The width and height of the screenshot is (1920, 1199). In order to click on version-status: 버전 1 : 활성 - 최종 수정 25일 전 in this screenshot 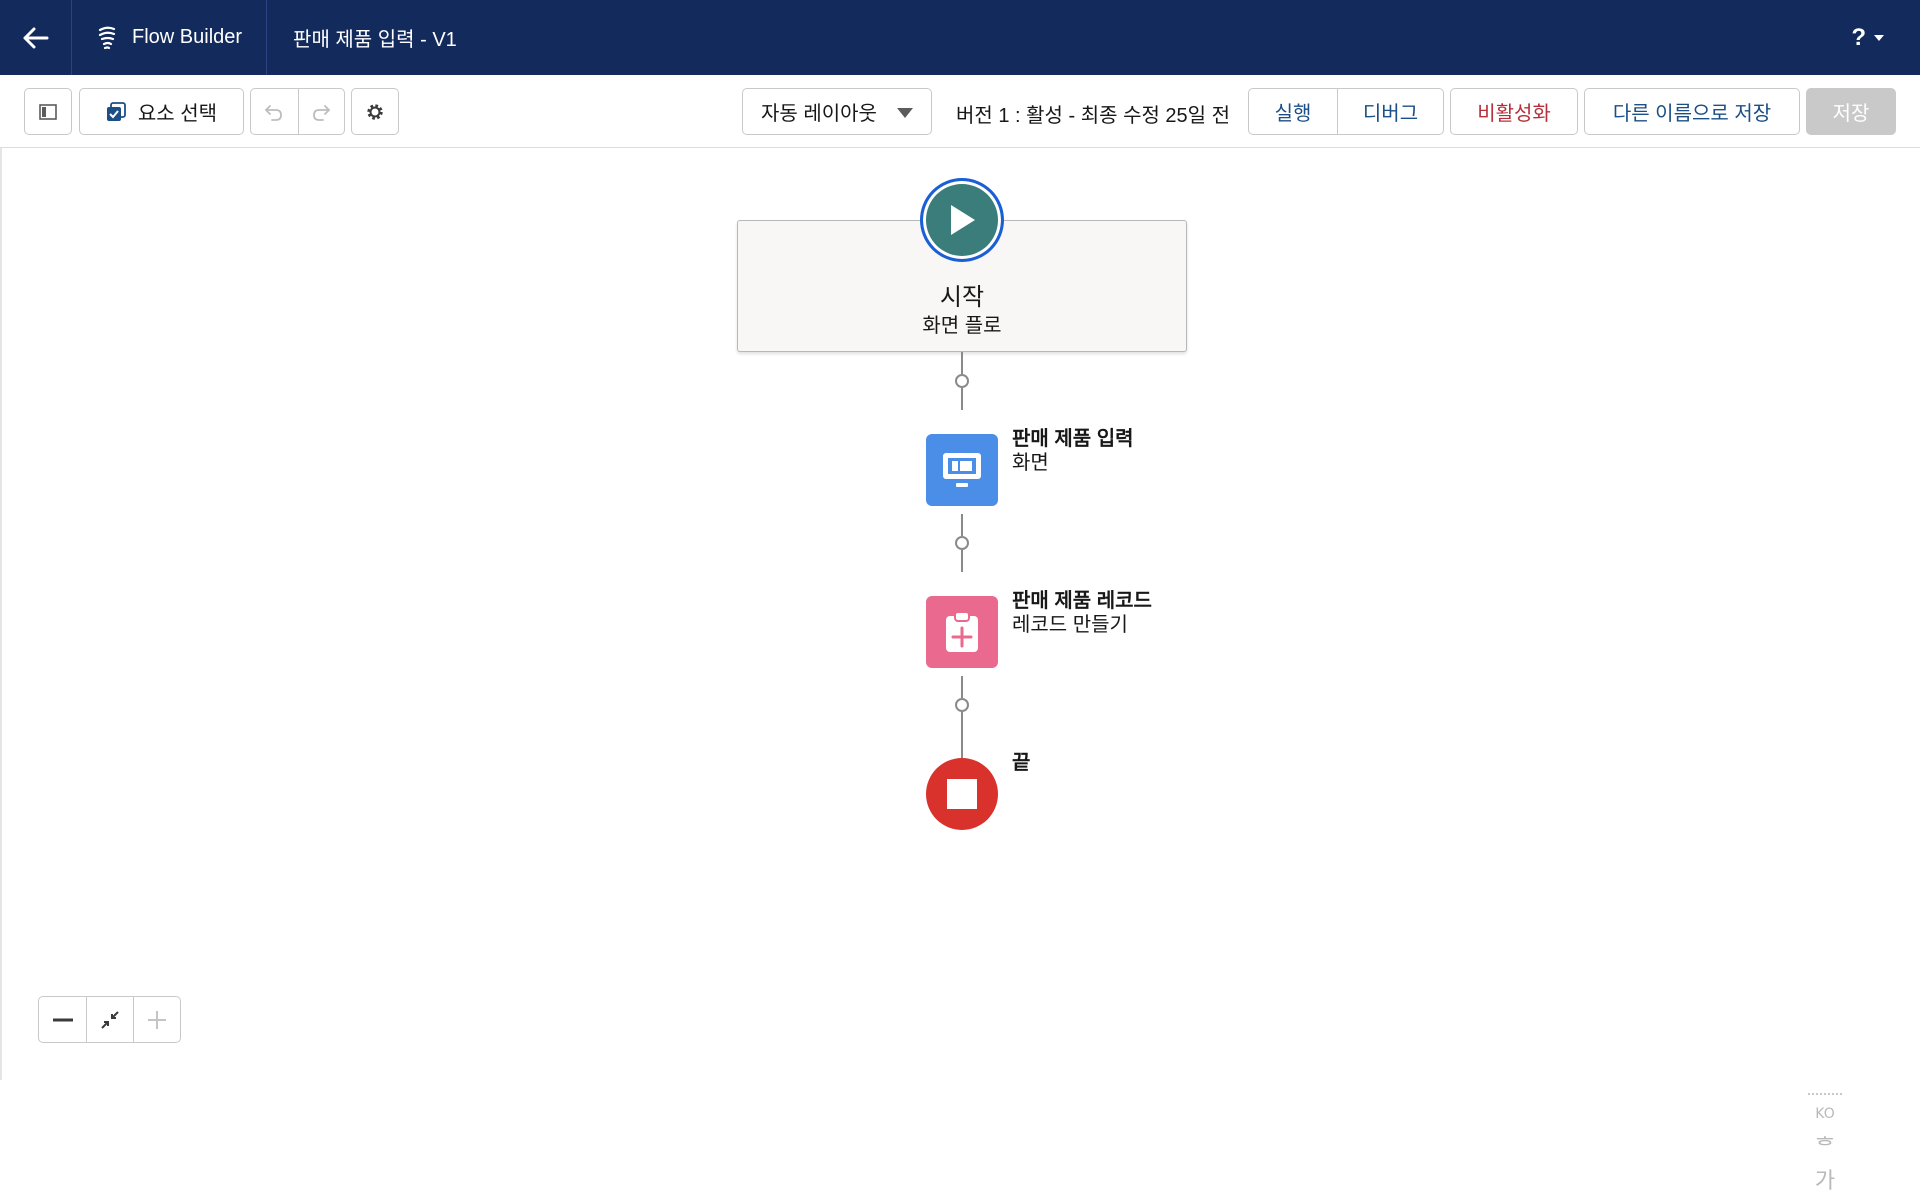, I will do `click(1093, 116)`.